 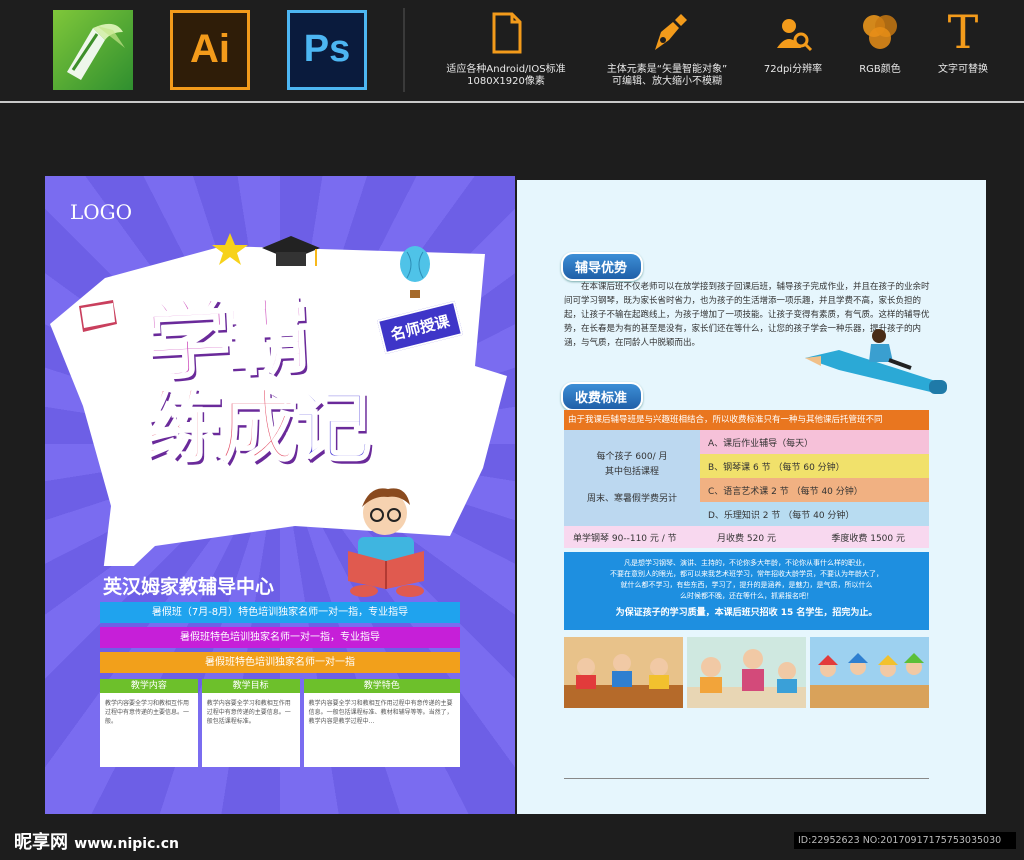 I want to click on watermark-brand: 昵享网, so click(x=41, y=842).